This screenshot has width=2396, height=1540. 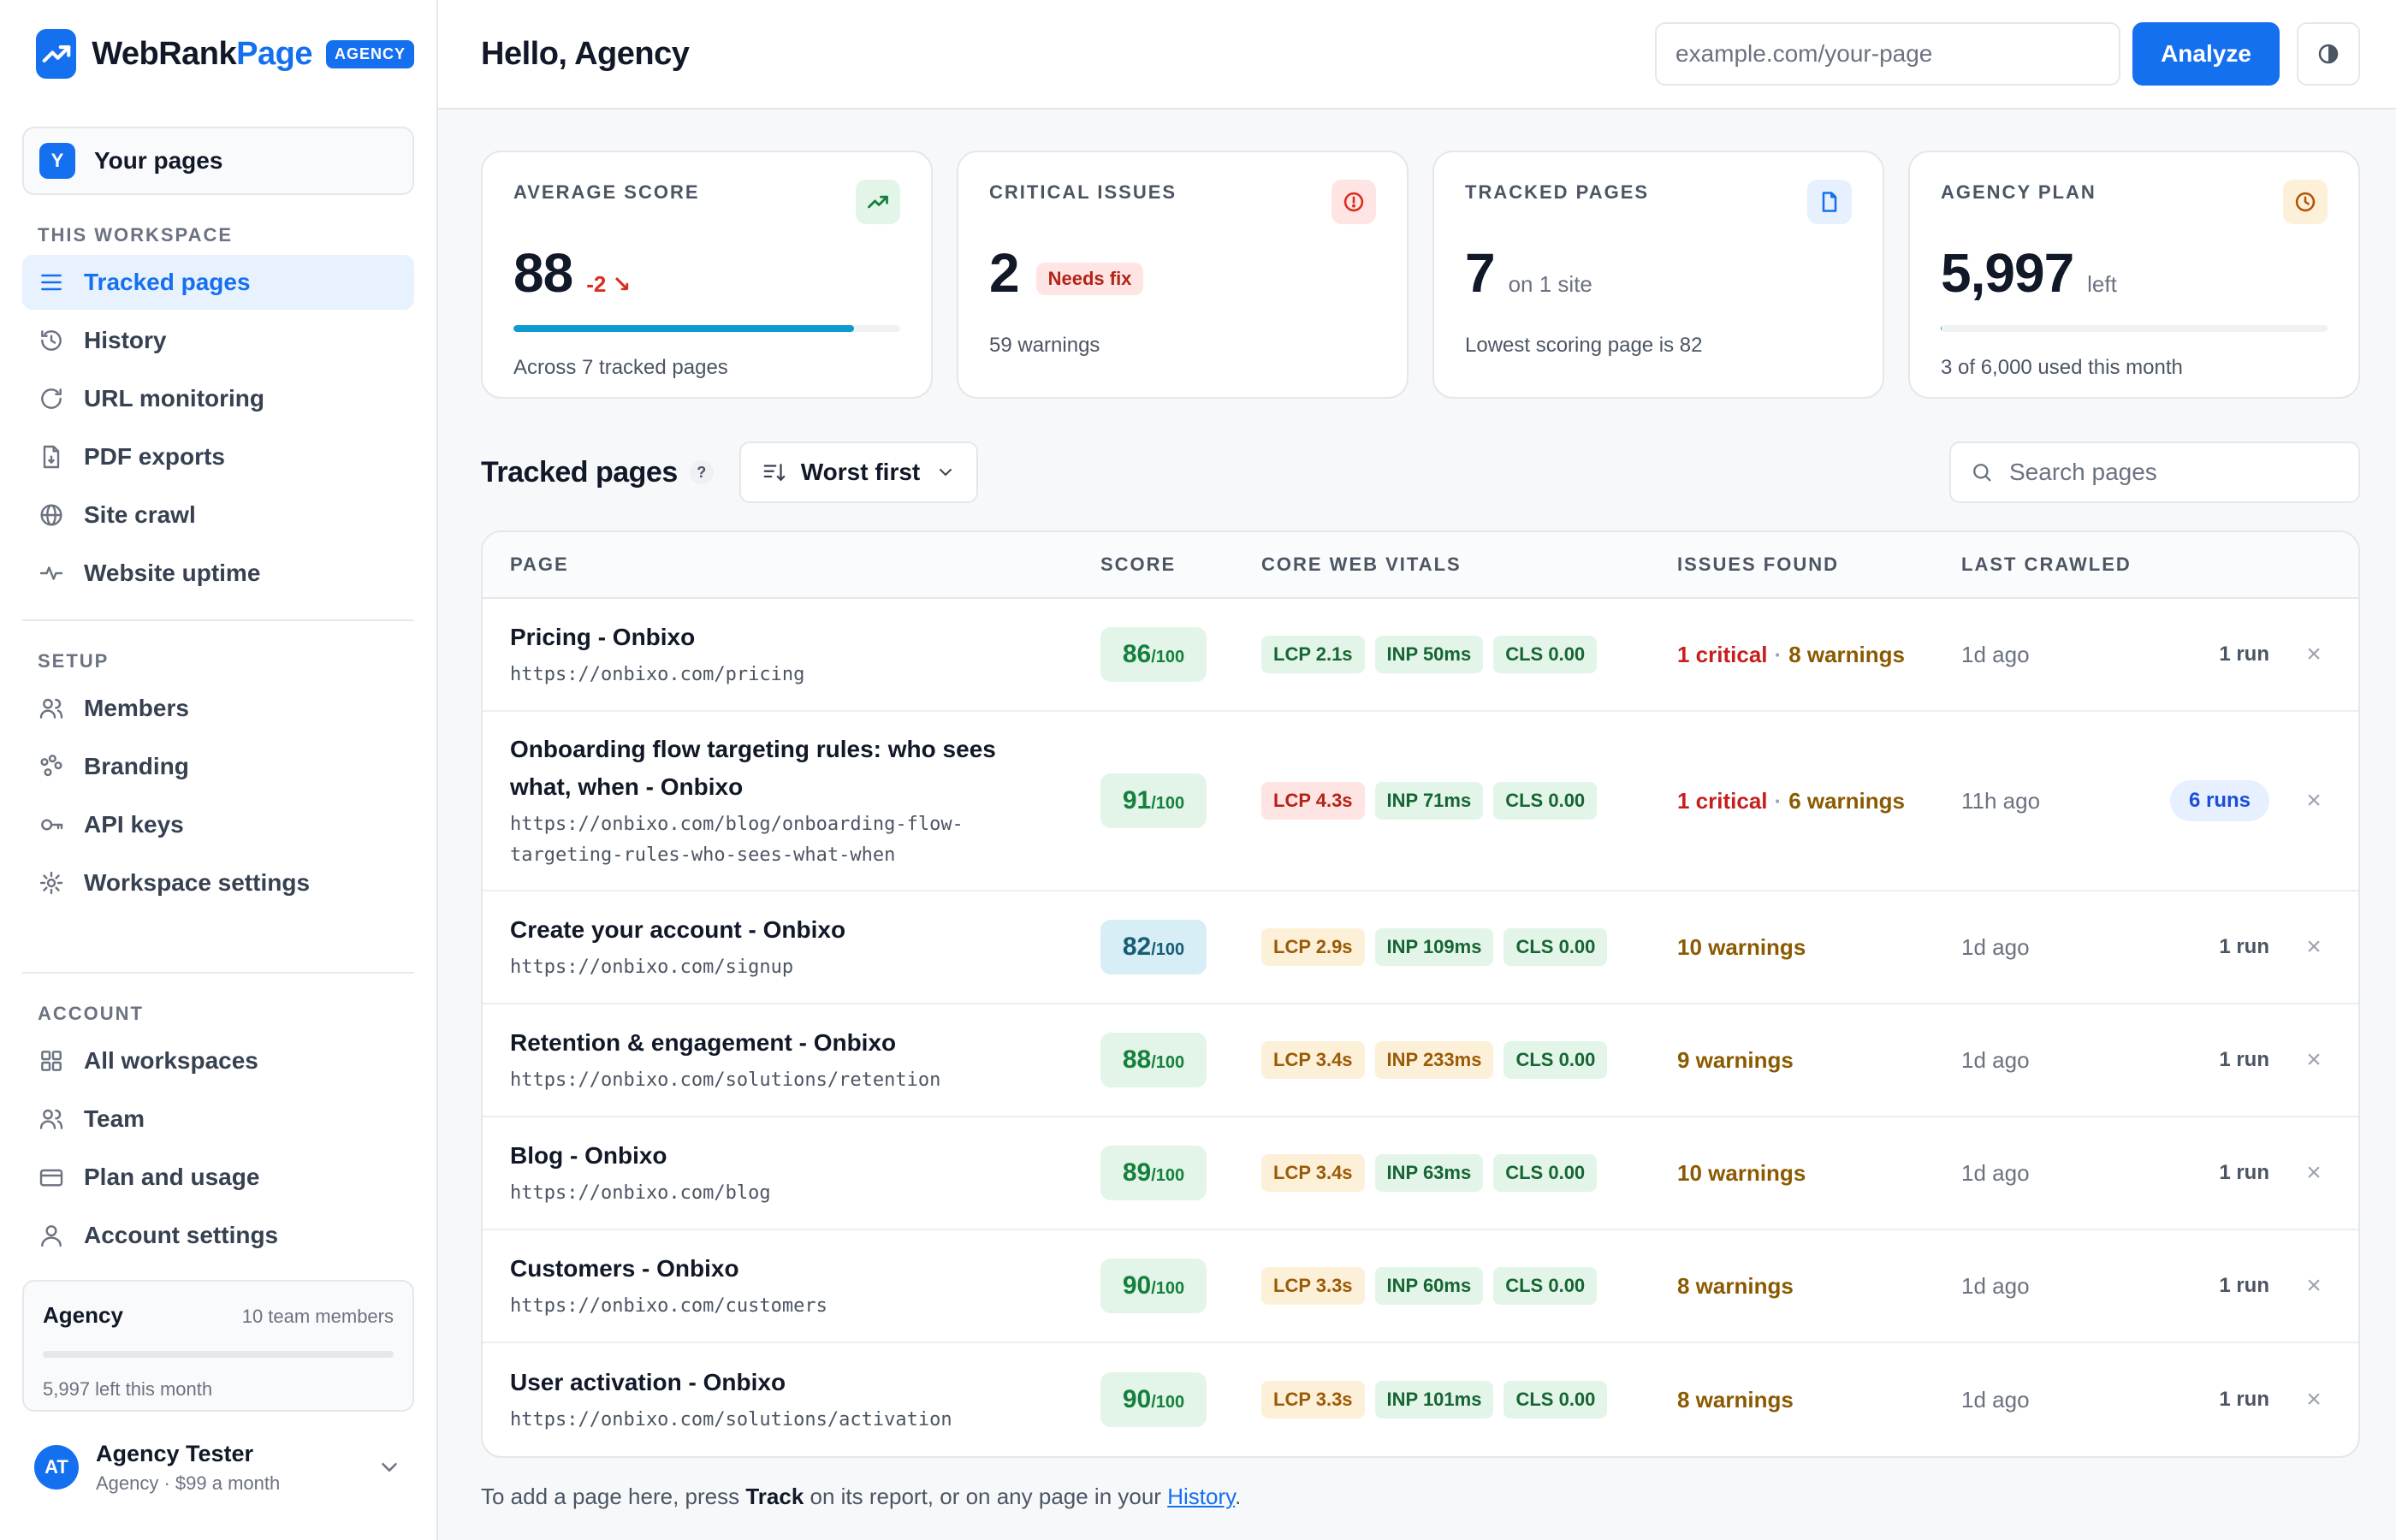 What do you see at coordinates (2219, 800) in the screenshot?
I see `runs-badge: 6 runs` at bounding box center [2219, 800].